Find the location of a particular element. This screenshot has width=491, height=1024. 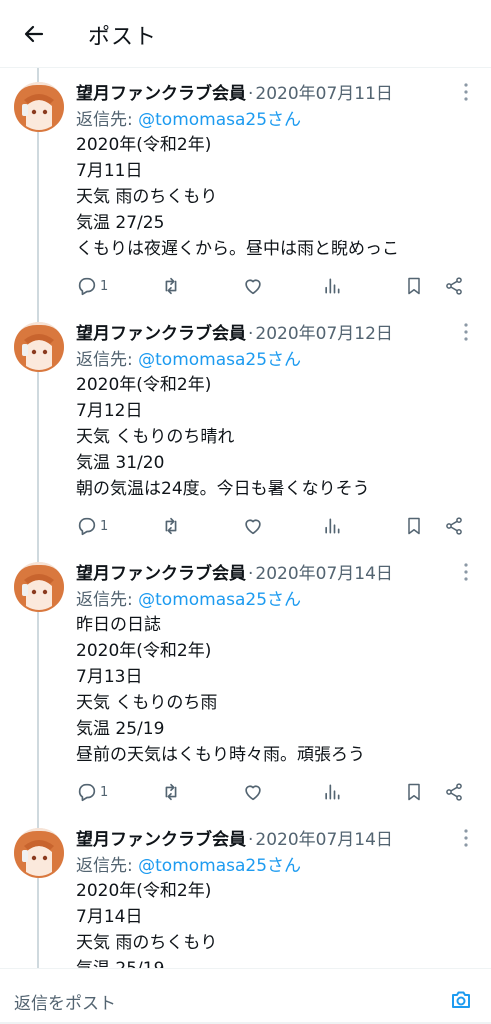

camera-button is located at coordinates (461, 1000).